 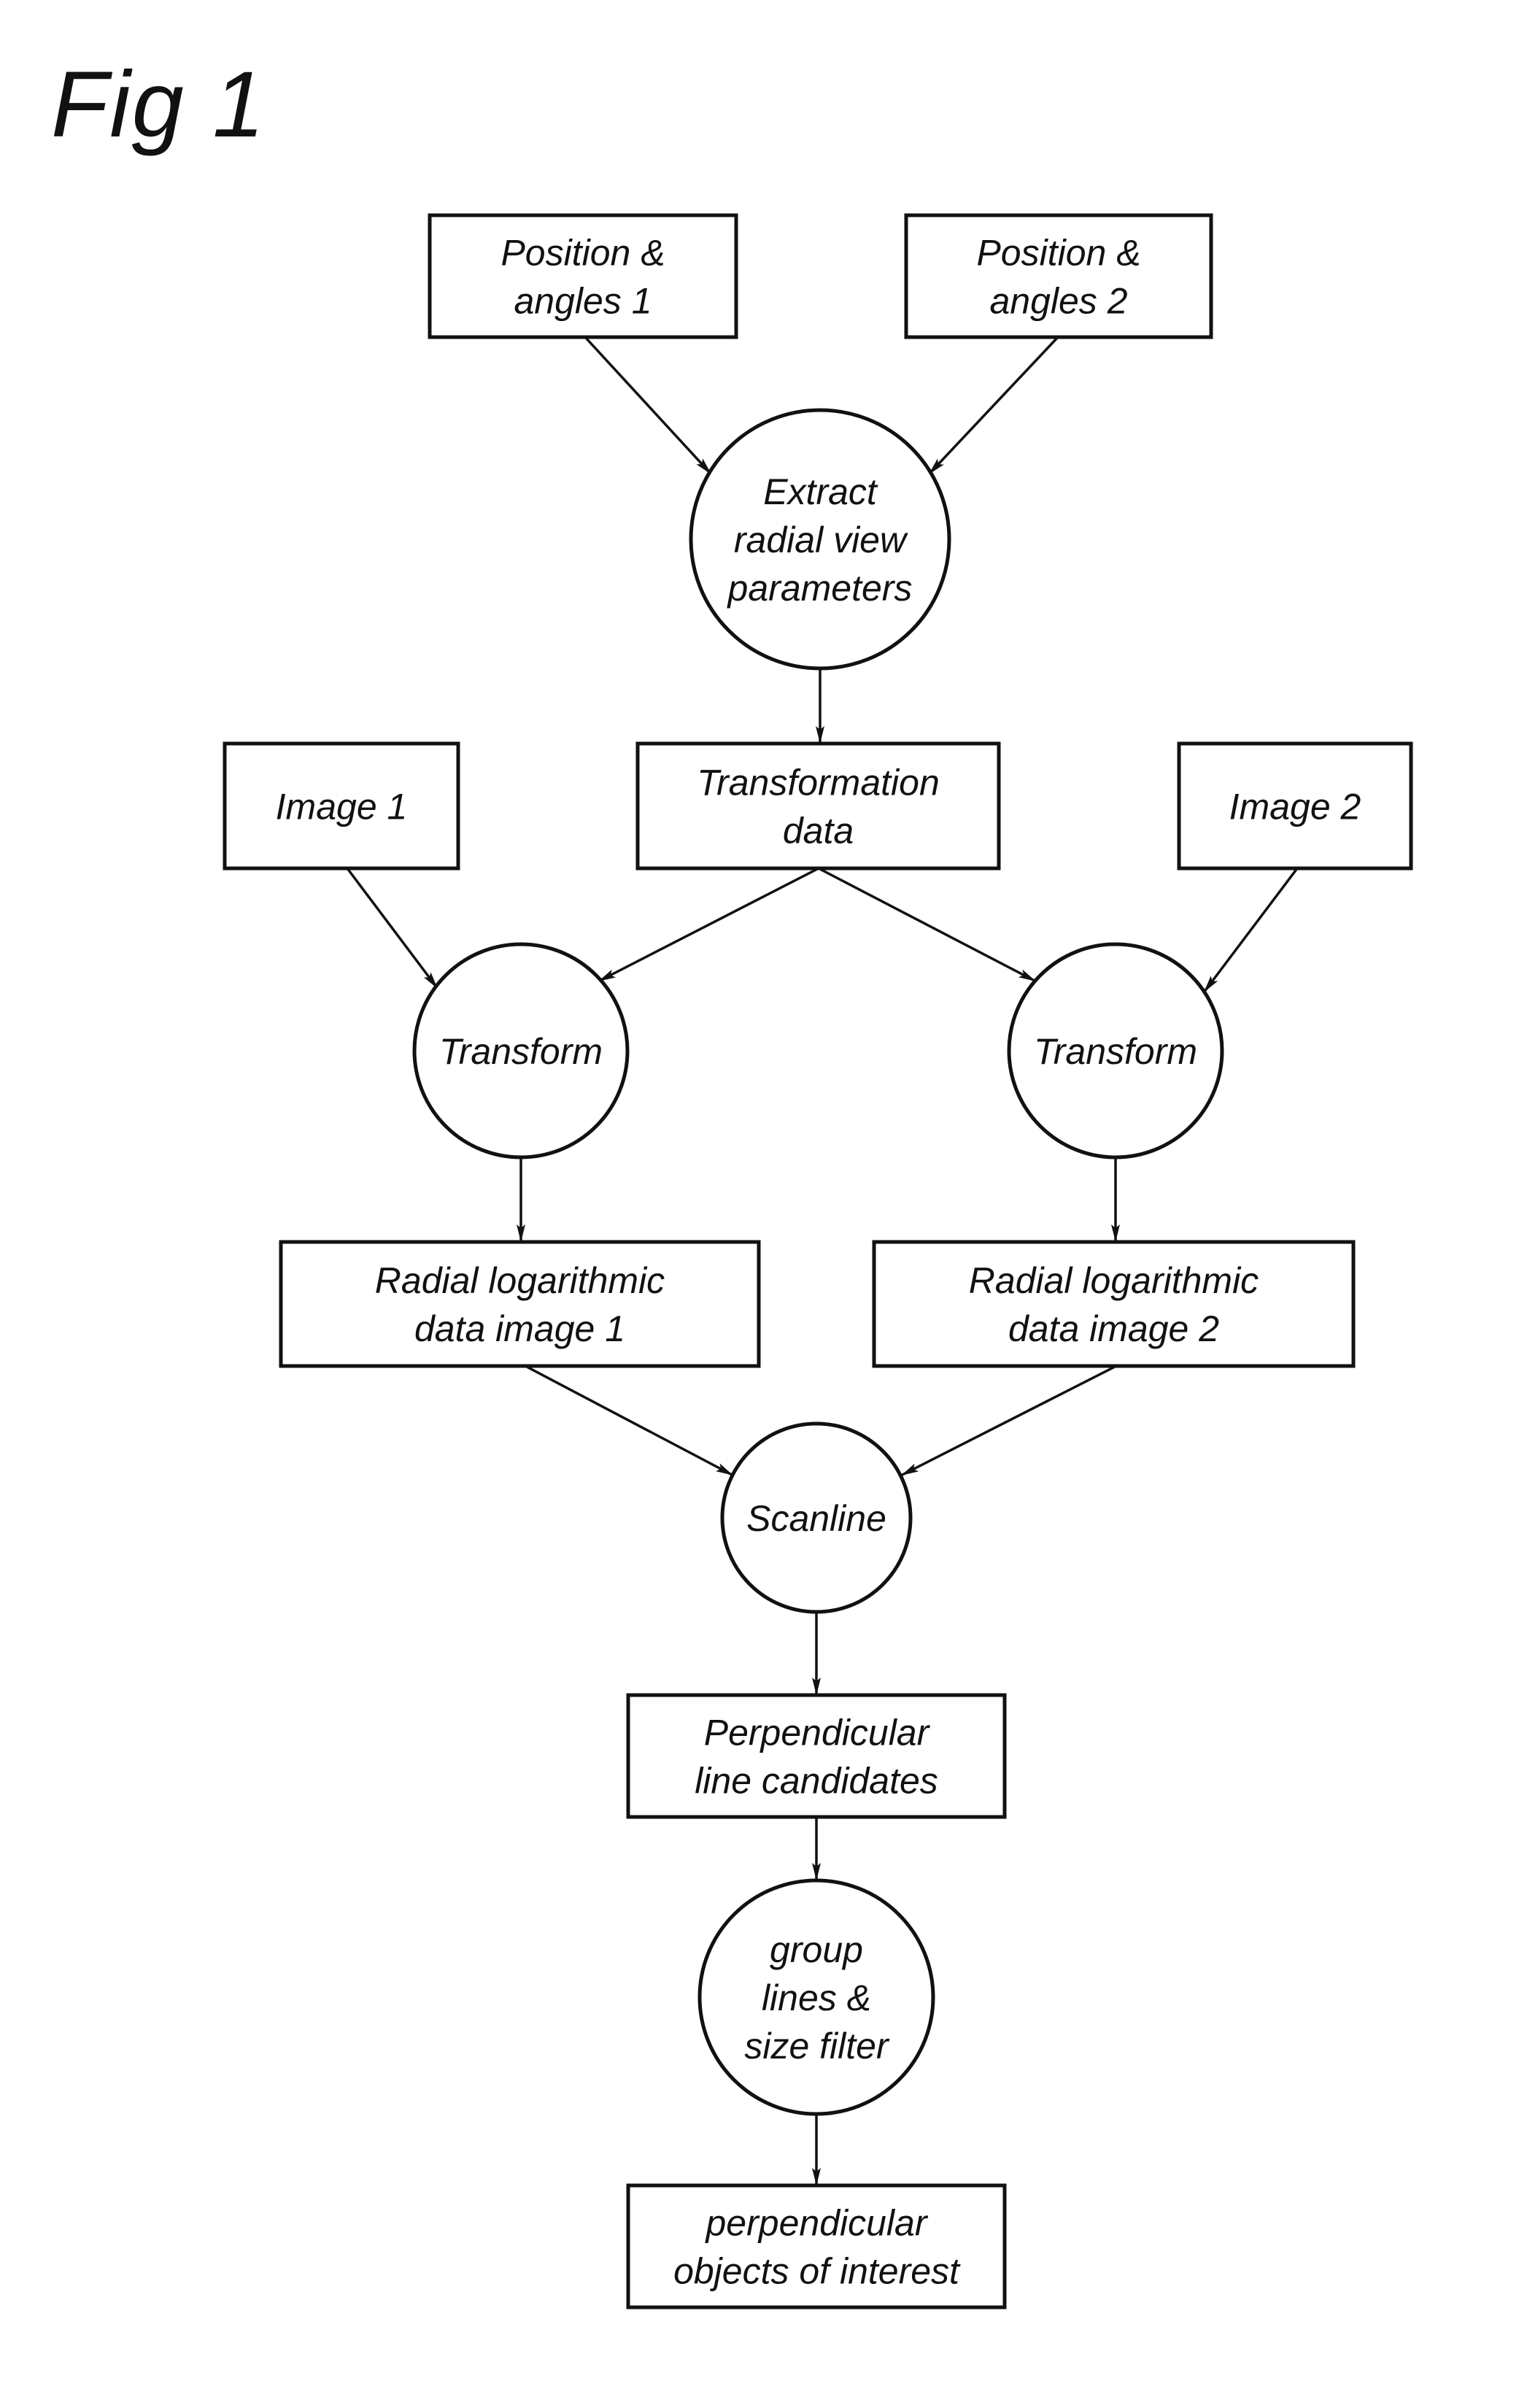 What do you see at coordinates (816, 2246) in the screenshot?
I see `node-objects: perpendicular objects of interest` at bounding box center [816, 2246].